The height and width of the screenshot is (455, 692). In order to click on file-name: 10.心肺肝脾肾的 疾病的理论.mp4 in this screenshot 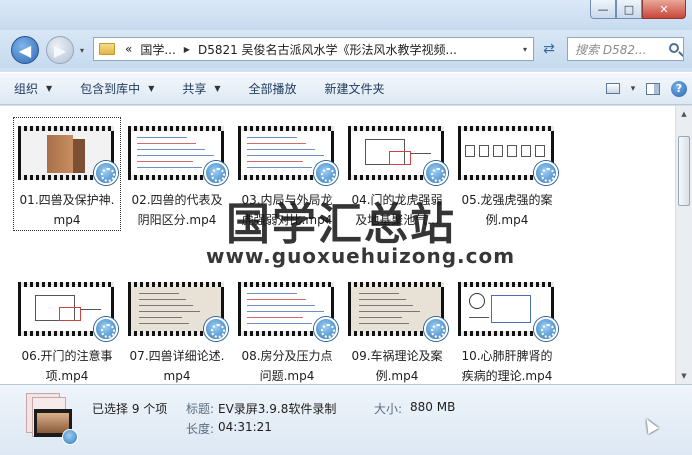, I will do `click(507, 365)`.